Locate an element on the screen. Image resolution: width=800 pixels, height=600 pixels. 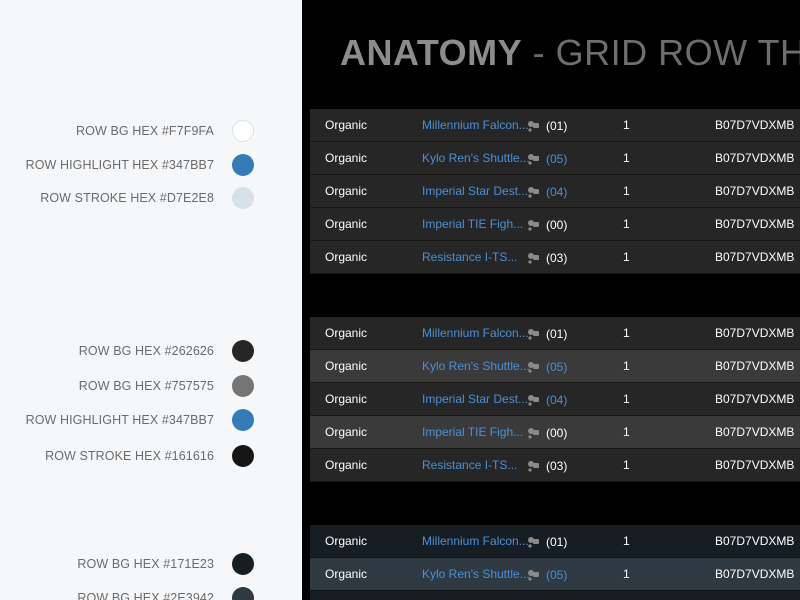
legend-label: ROW STROKE HEX #D7E2E8 is located at coordinates (127, 198).